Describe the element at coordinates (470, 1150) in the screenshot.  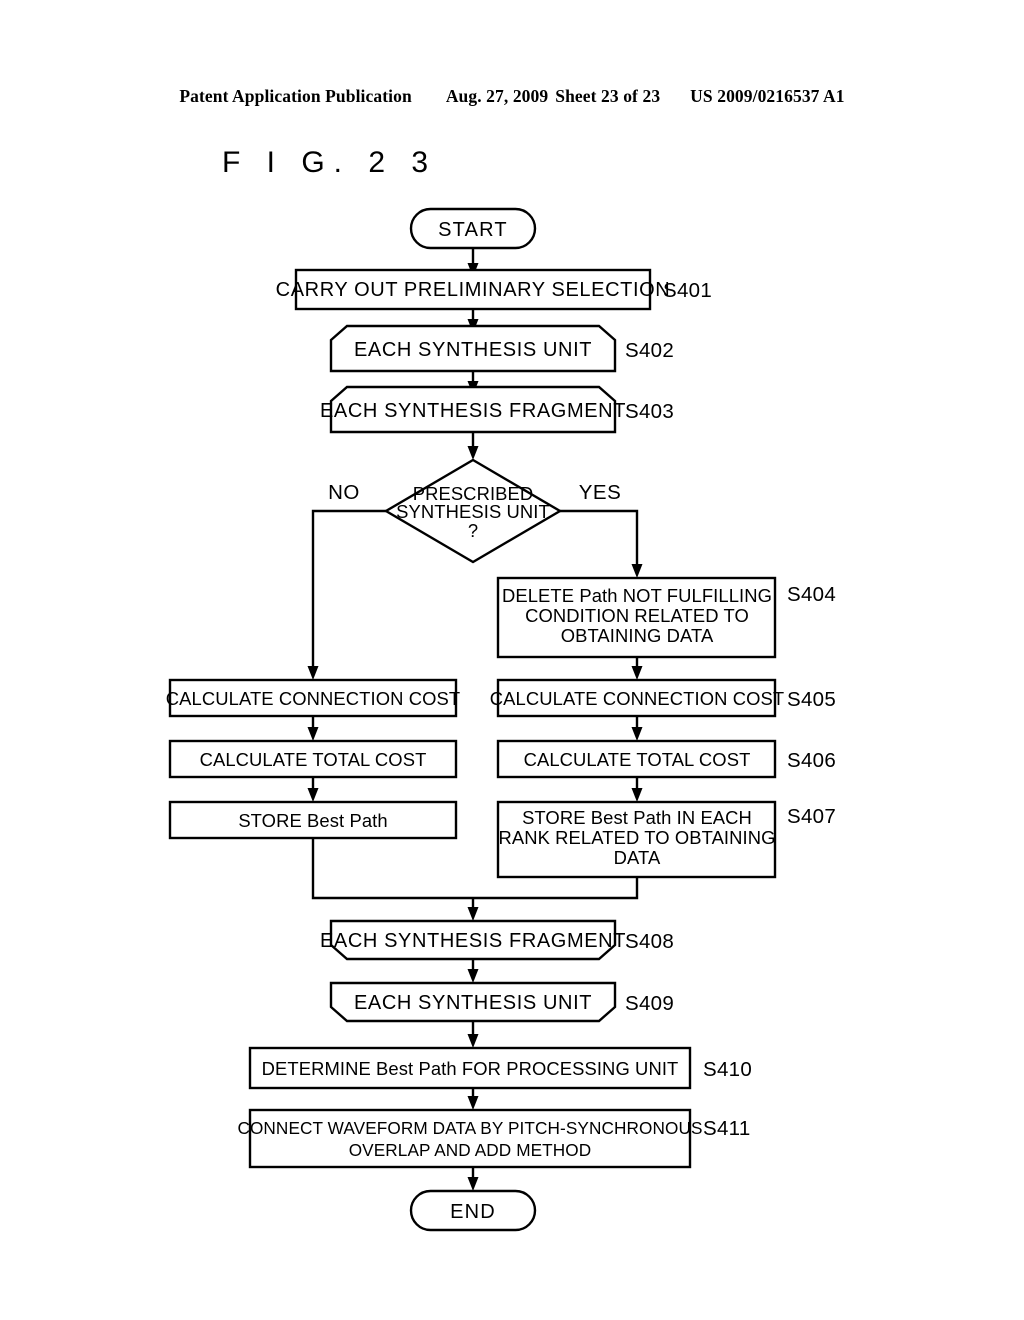
I see `s411-label-line2: OVERLAP AND ADD METHOD` at that location.